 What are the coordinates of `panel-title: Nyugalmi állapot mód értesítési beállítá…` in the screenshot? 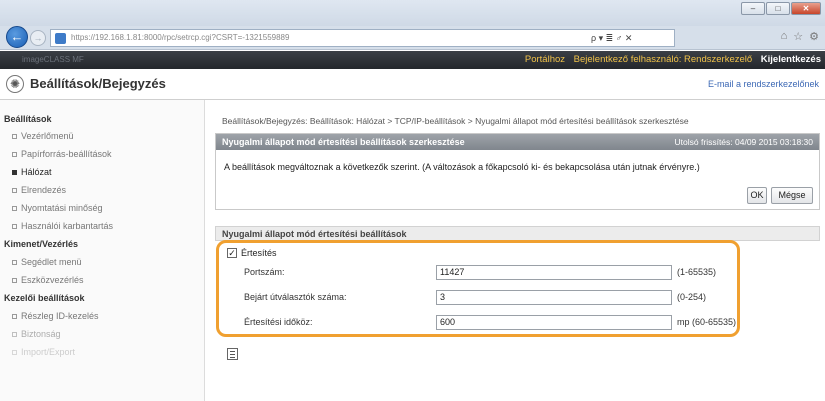 It's located at (343, 142).